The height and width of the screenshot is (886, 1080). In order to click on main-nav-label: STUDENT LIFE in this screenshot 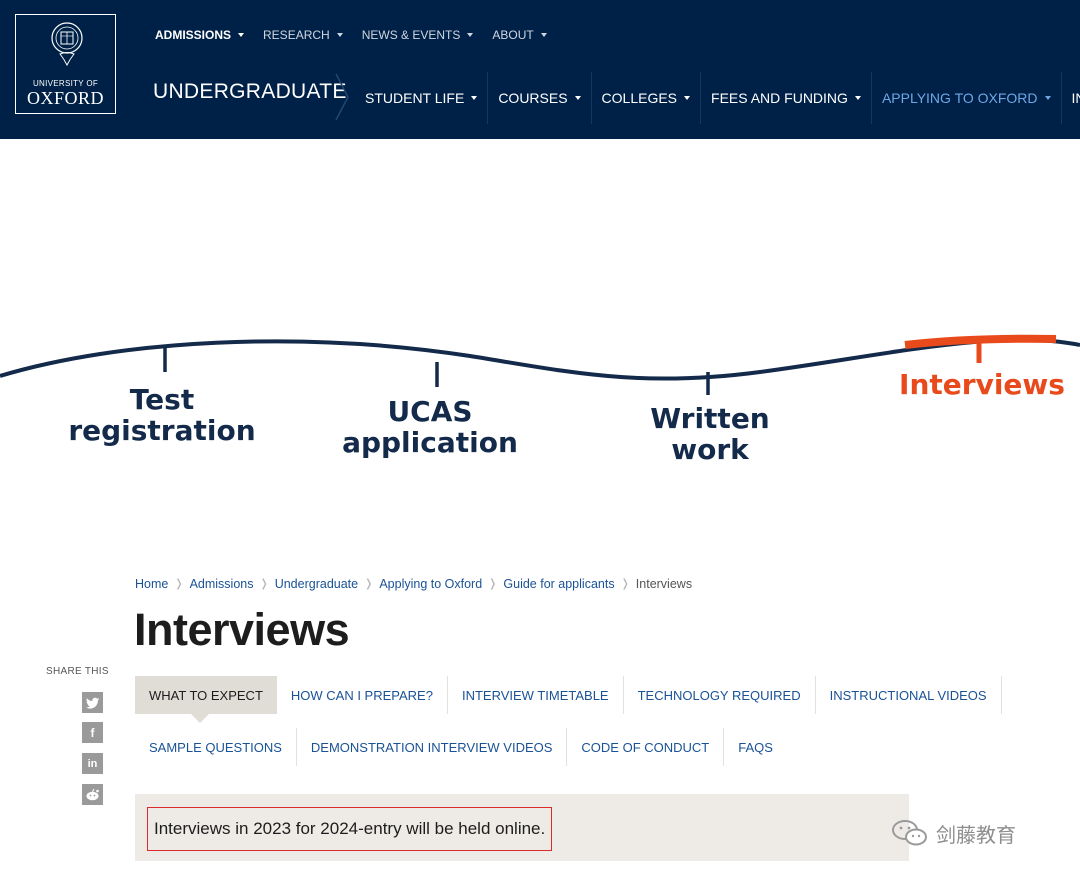, I will do `click(415, 98)`.